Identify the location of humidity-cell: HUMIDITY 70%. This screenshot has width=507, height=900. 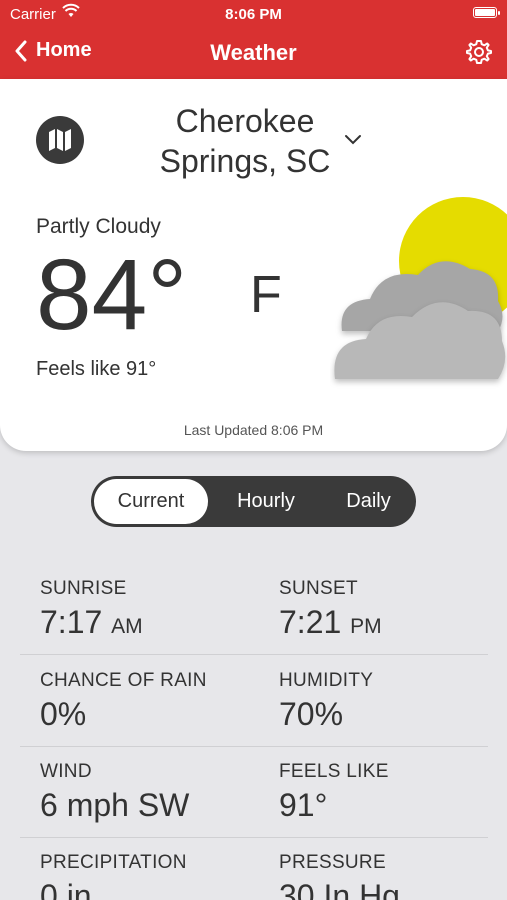
(326, 701).